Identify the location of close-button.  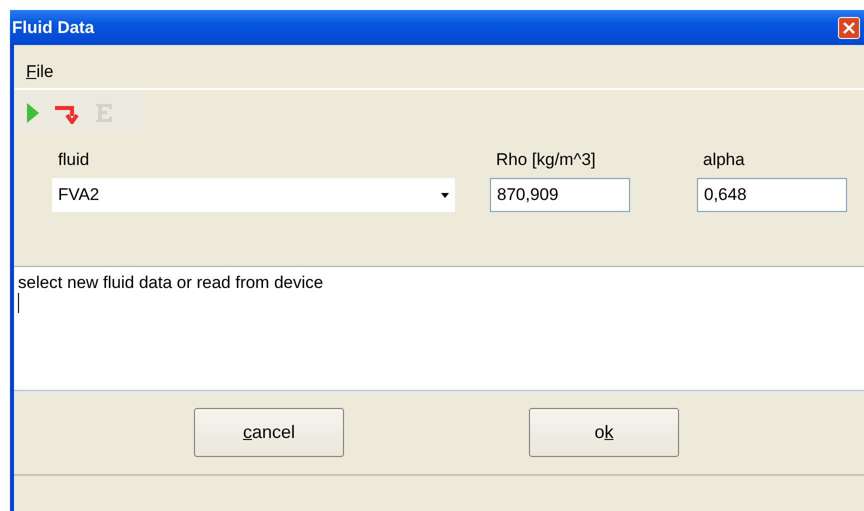
(849, 27).